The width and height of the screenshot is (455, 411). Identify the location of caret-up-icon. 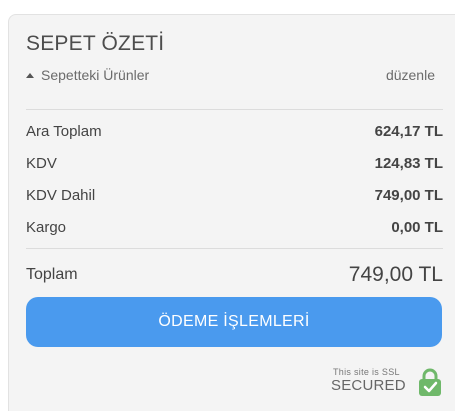
(30, 75).